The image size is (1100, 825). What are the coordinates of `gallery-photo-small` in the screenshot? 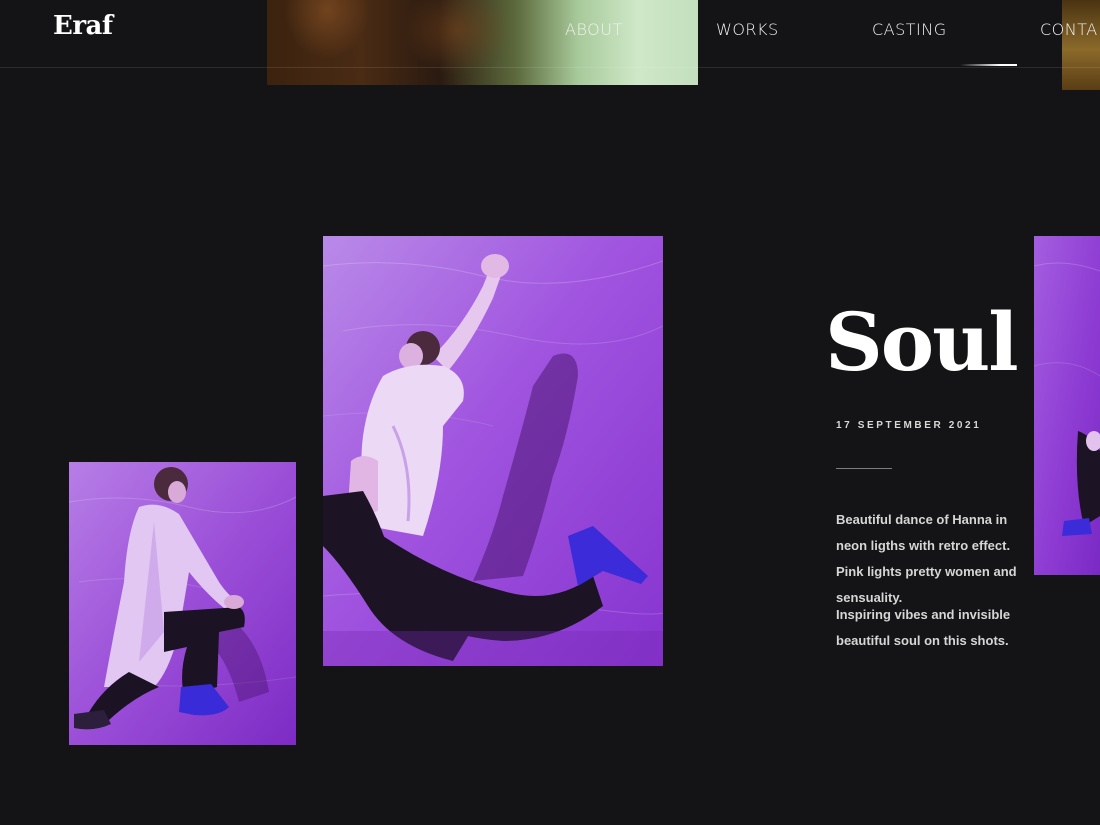 It's located at (182, 603).